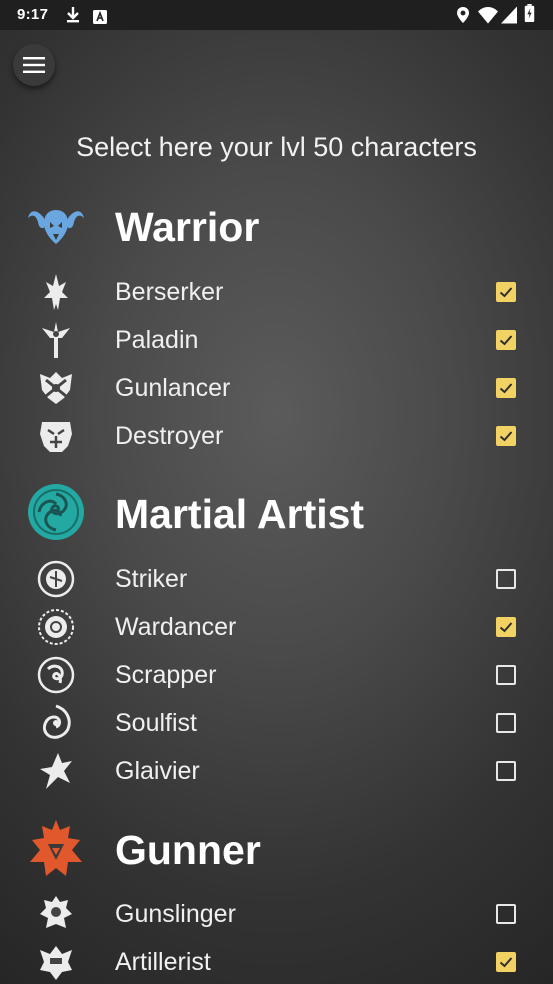  I want to click on destroyer-icon, so click(56, 437).